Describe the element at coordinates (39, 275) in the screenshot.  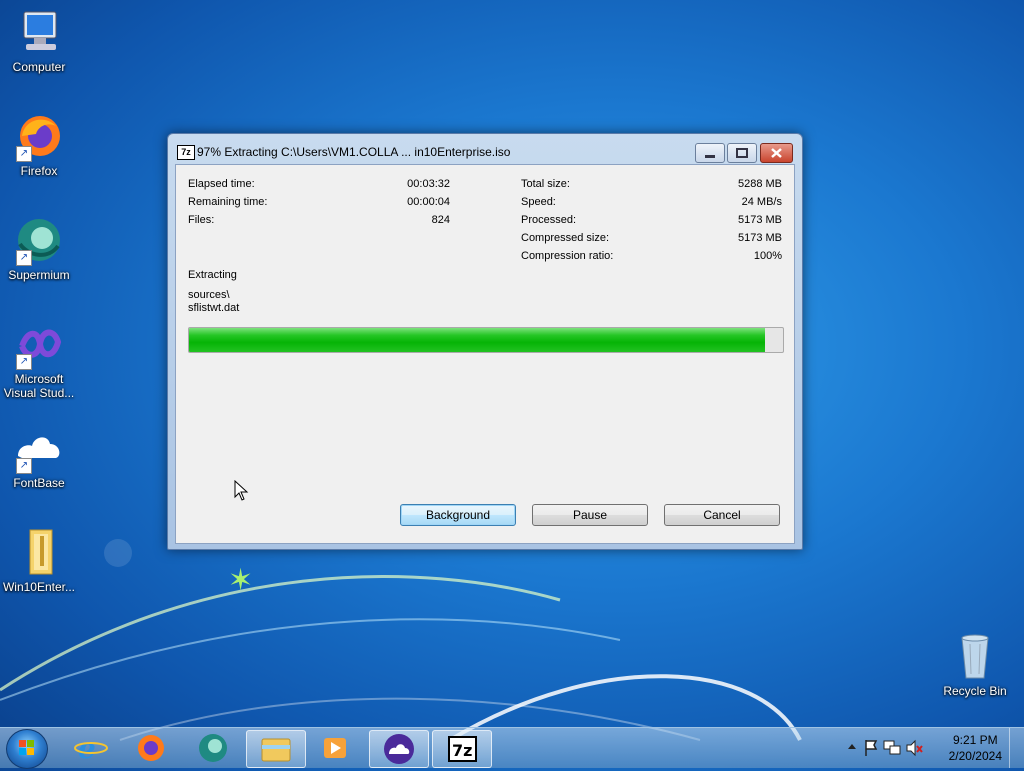
I see `desktop-icon-label: Supermium` at that location.